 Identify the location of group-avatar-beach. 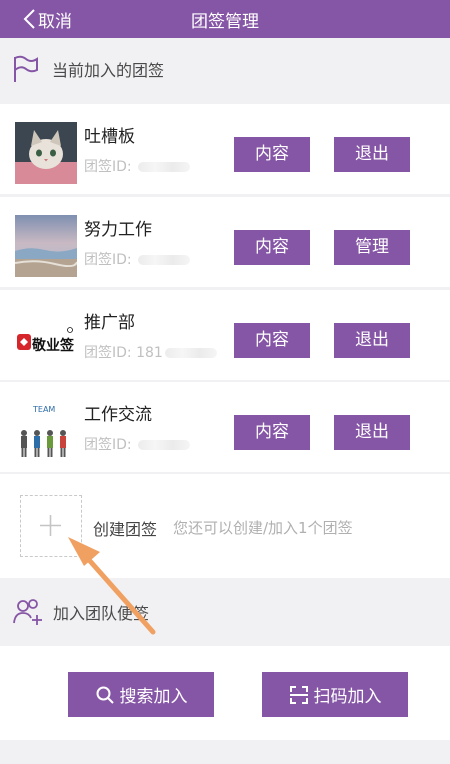
(46, 246).